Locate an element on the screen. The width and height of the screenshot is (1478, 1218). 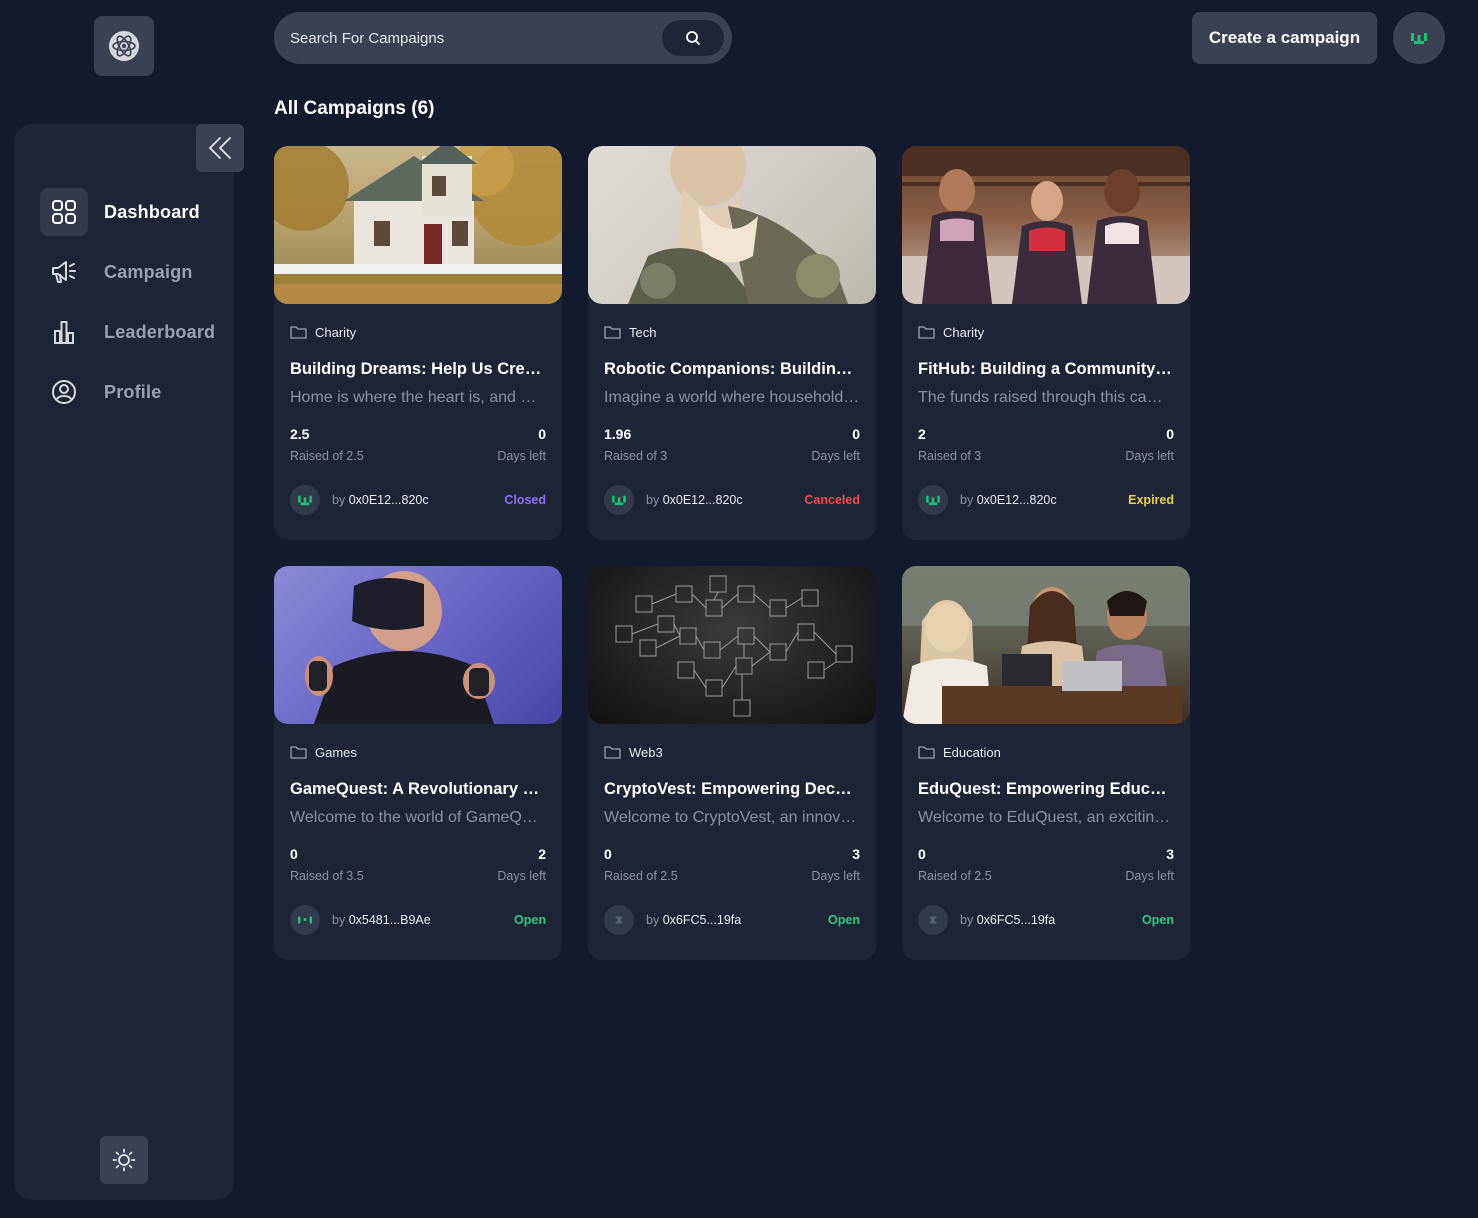
sidebar-item-campaign: Campaign is located at coordinates (135, 272).